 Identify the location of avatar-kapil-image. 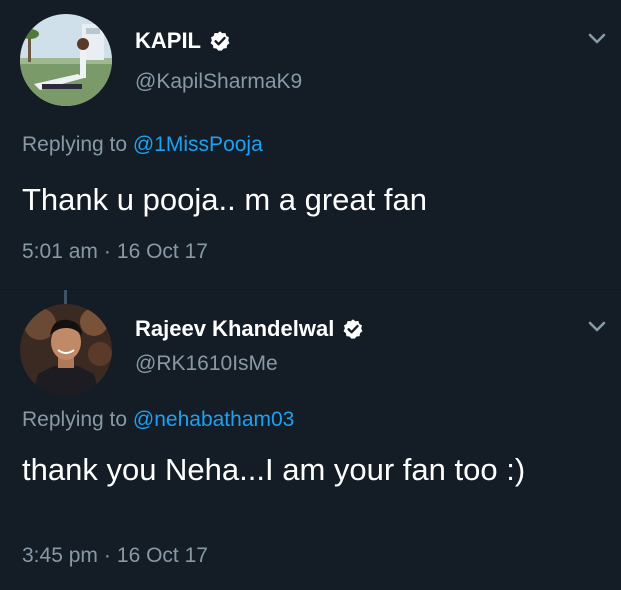
(66, 60).